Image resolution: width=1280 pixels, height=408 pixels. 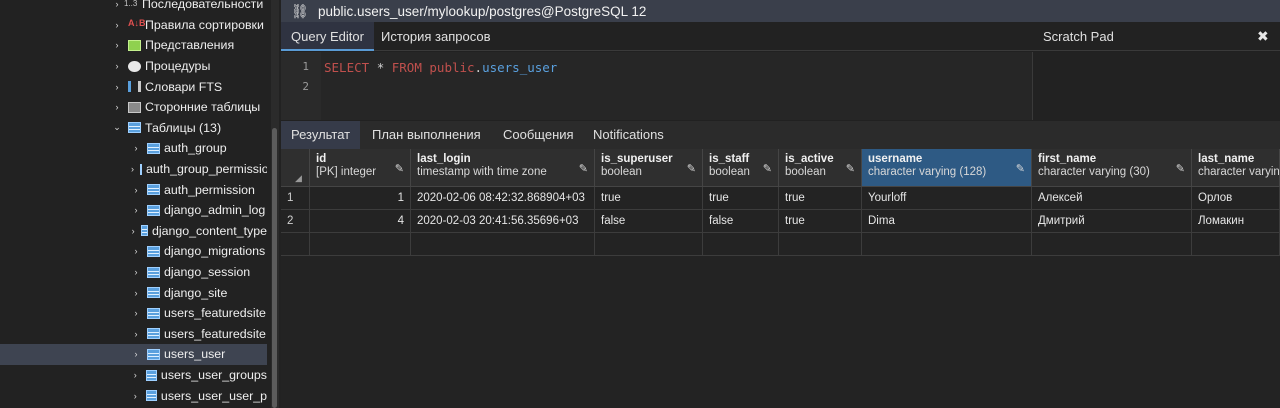 I want to click on tree-item: › django_site, so click(x=133, y=292).